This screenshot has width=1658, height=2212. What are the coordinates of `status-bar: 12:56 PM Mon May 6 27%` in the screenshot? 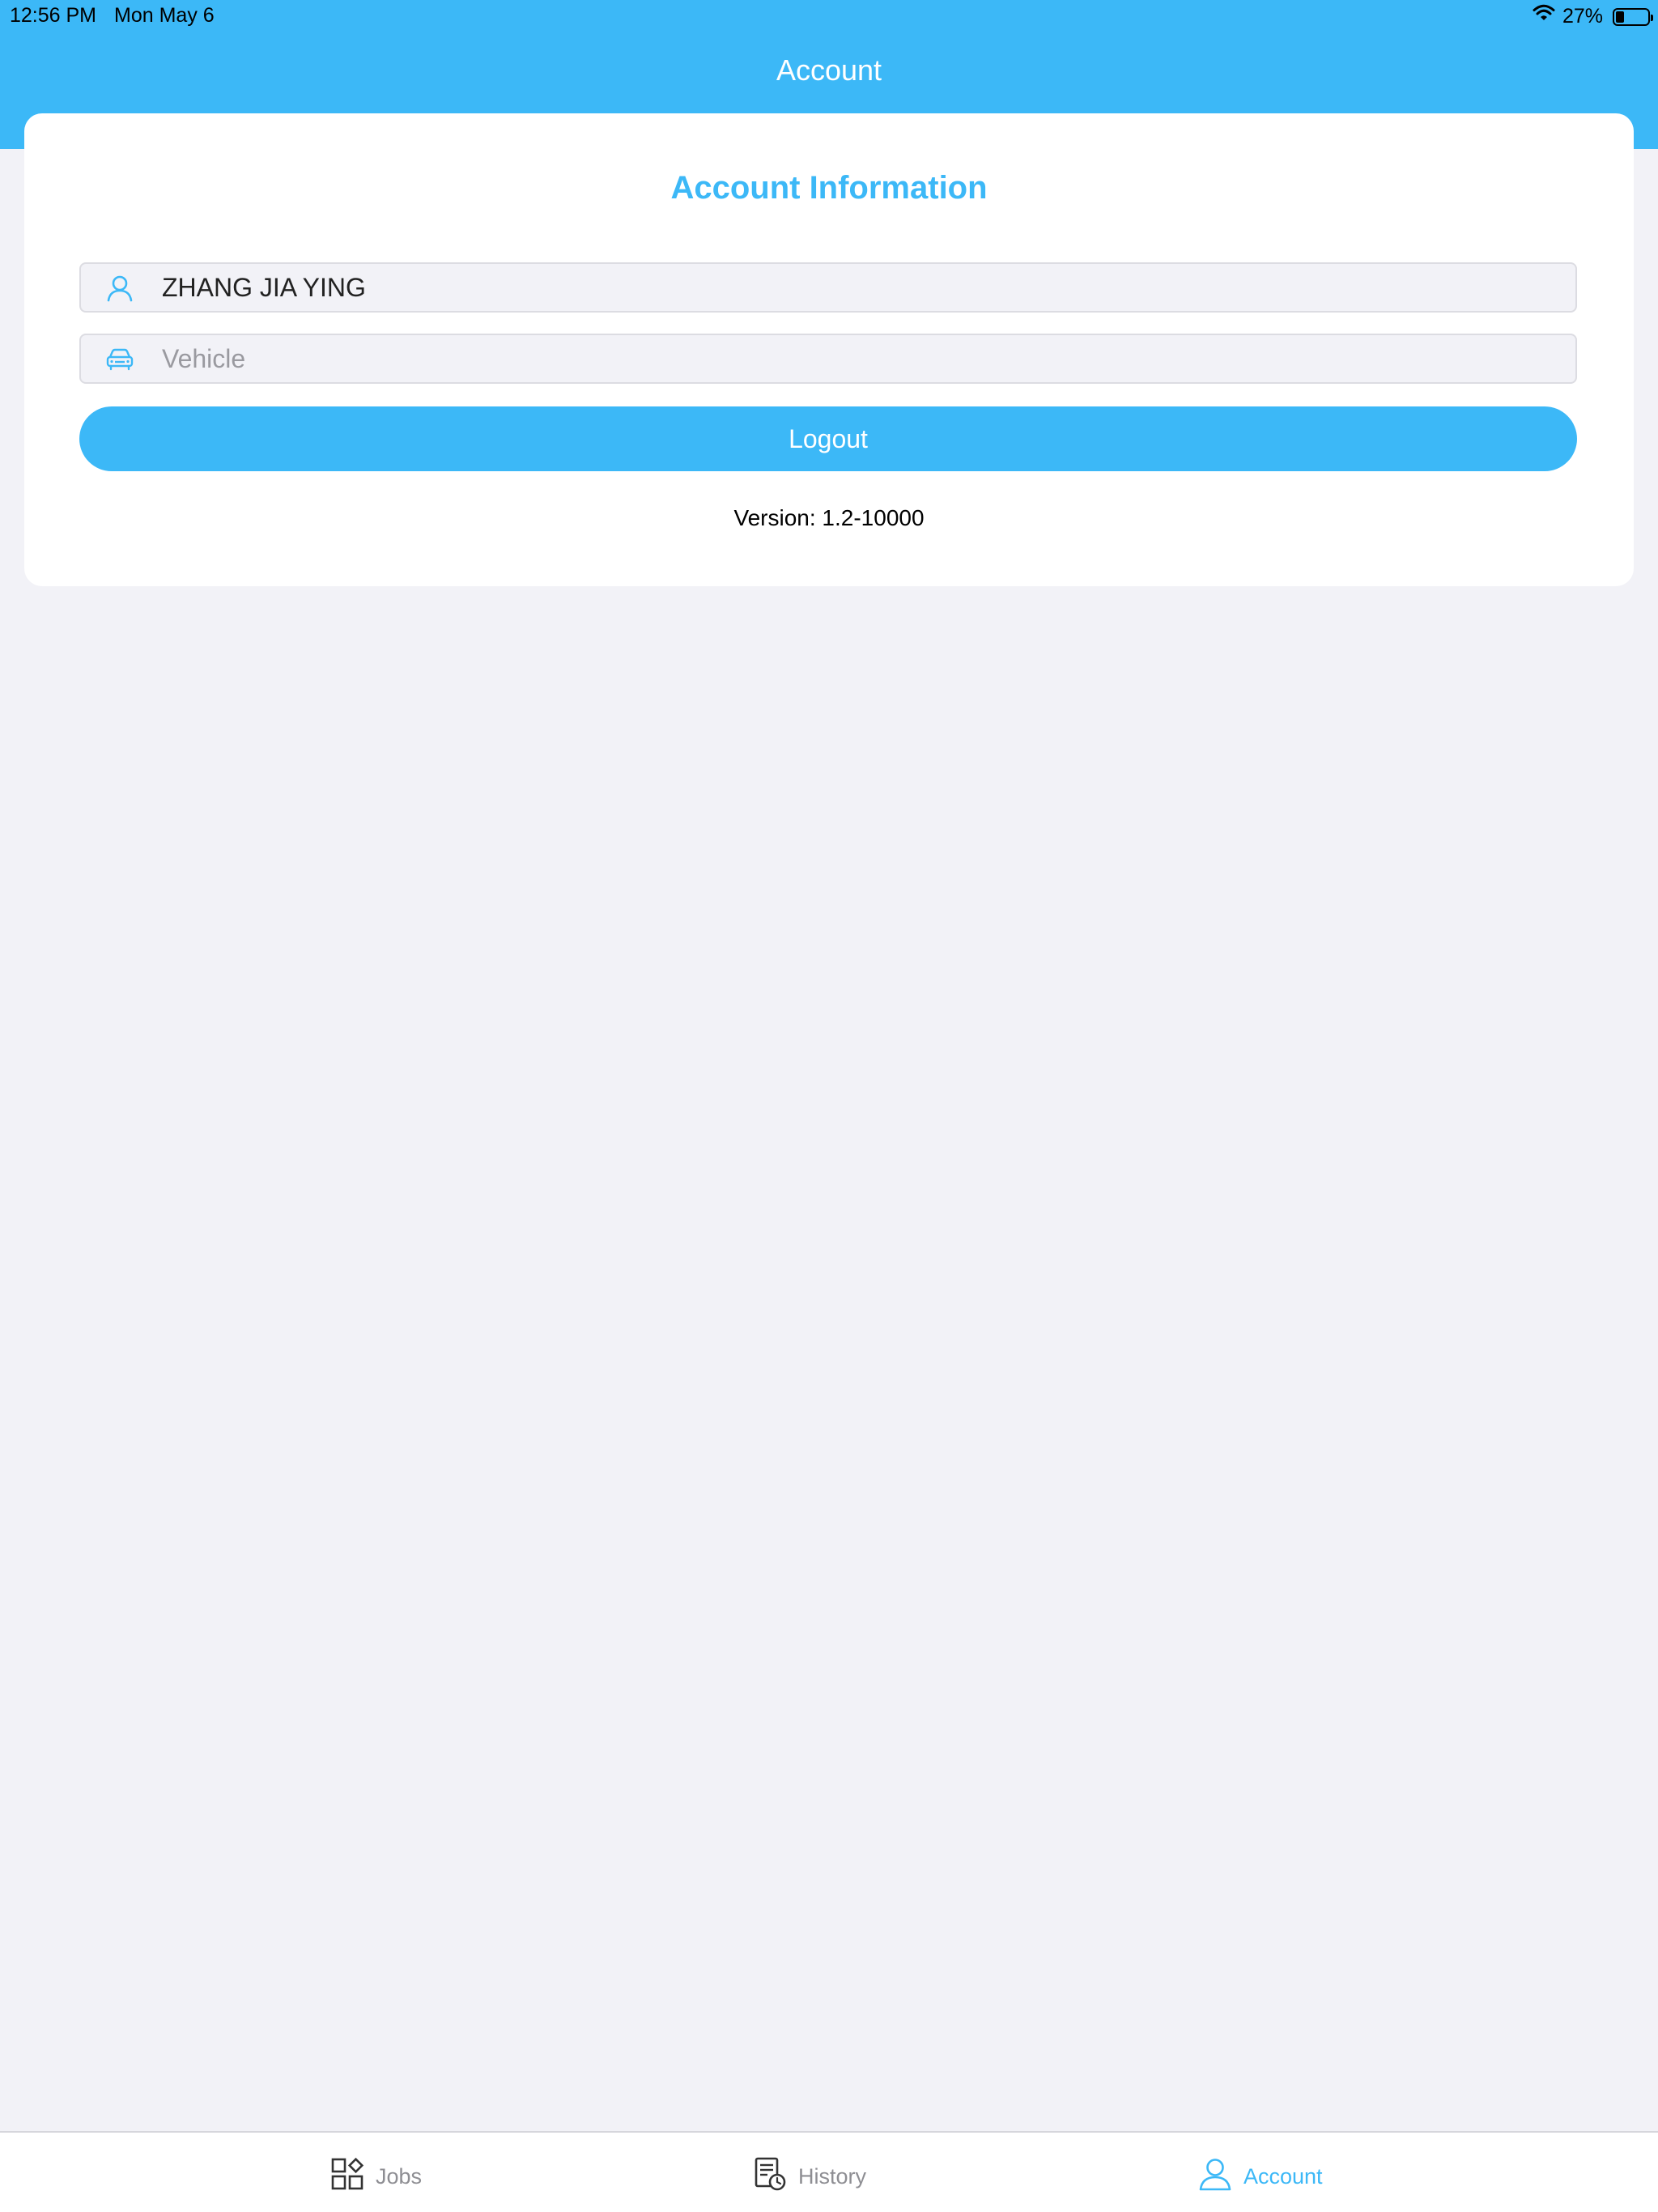 It's located at (829, 16).